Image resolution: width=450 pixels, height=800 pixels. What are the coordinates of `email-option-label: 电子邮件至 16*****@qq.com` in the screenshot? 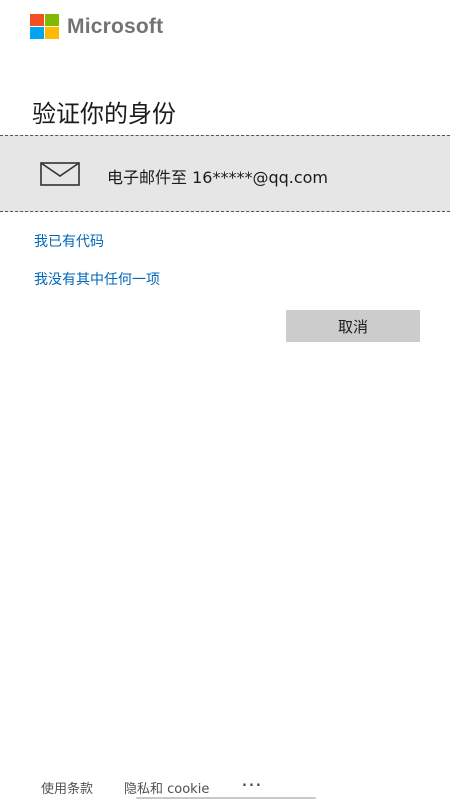 It's located at (218, 177).